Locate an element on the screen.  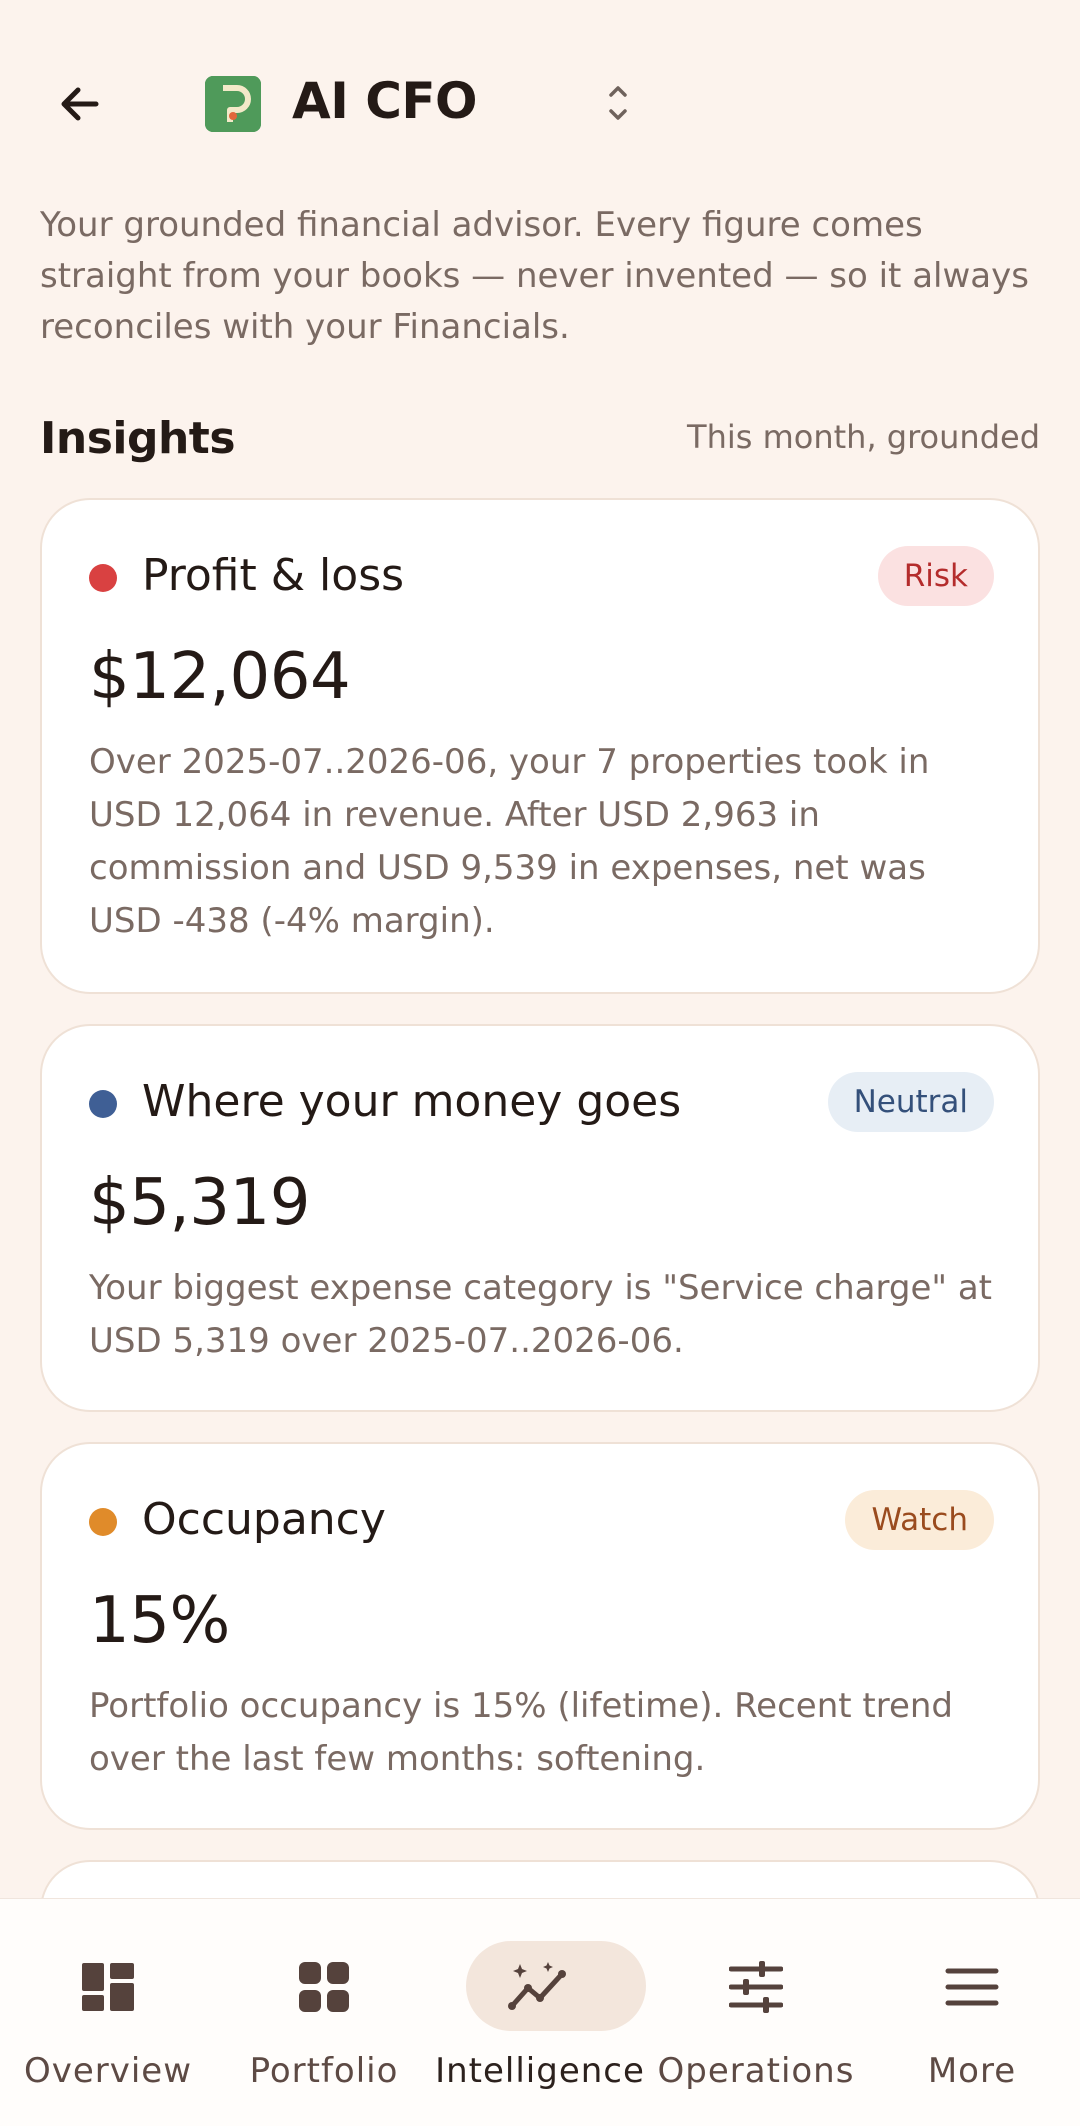
card-value: $12,064 is located at coordinates (220, 677).